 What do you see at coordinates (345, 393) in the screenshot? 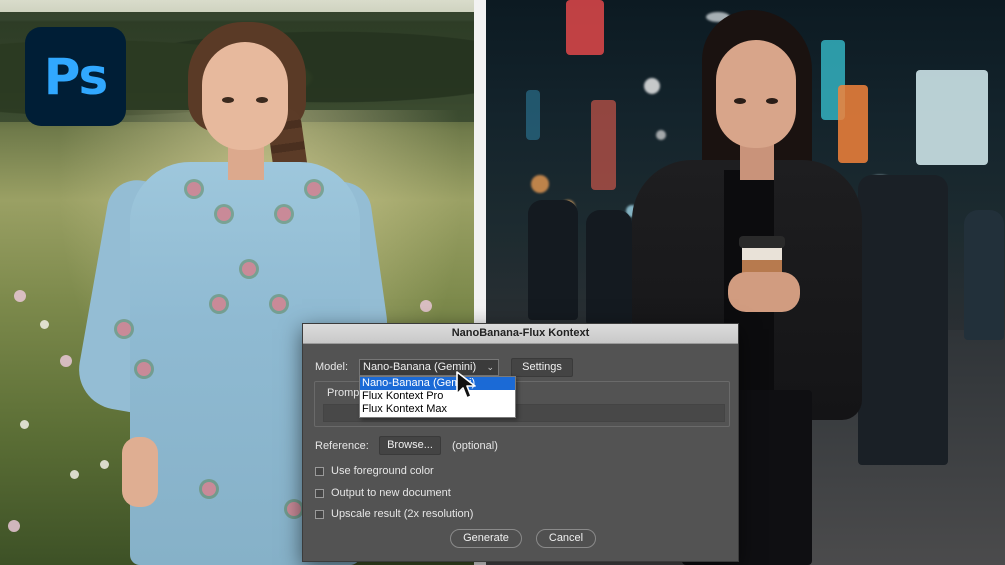
I see `prompt-label: Prompt` at bounding box center [345, 393].